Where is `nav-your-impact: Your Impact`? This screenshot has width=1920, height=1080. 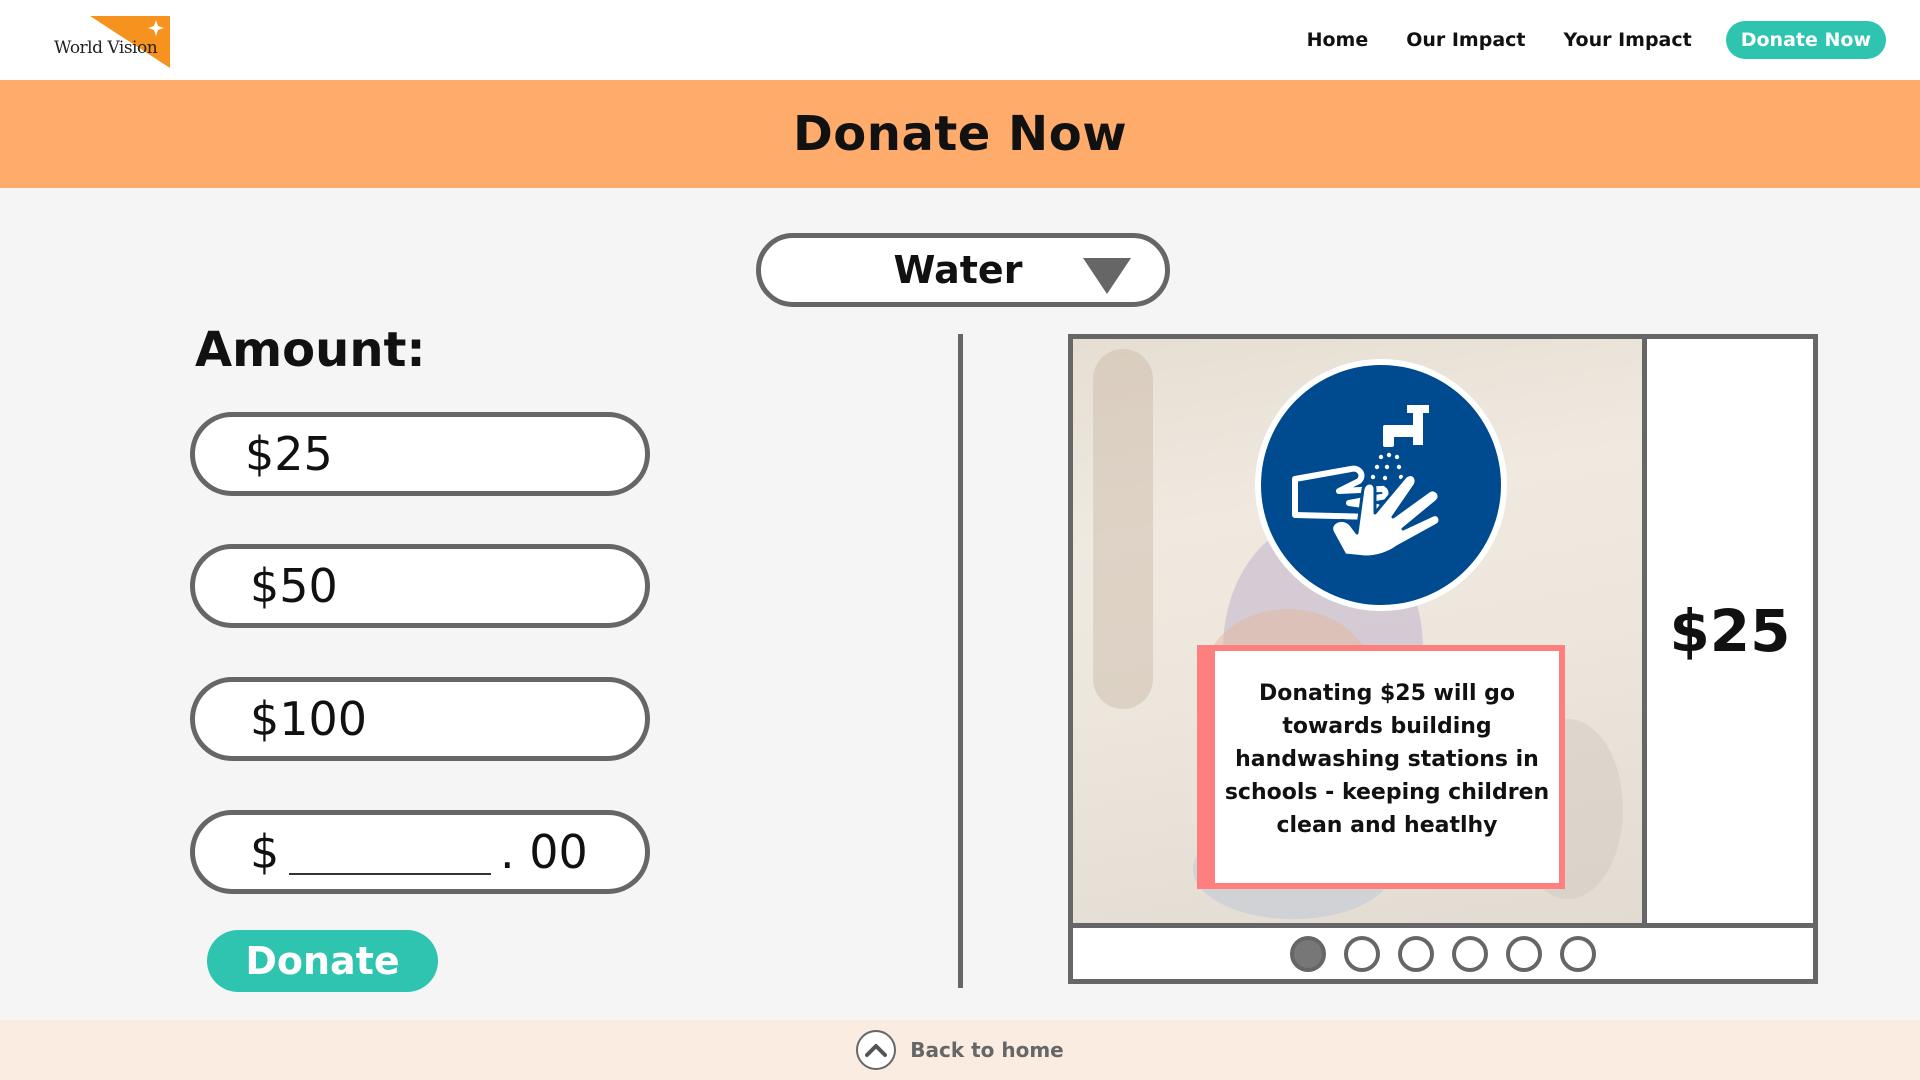 nav-your-impact: Your Impact is located at coordinates (1628, 40).